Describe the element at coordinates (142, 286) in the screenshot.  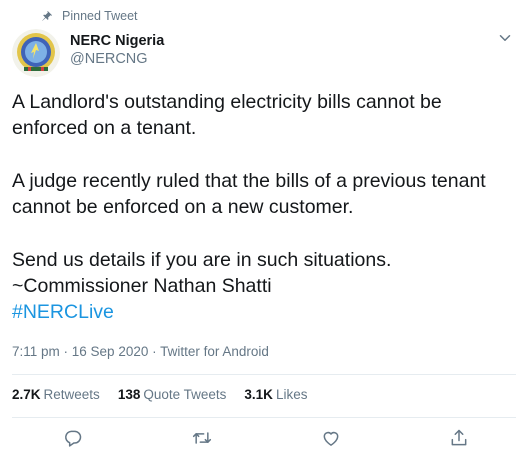
I see `tweet-signature: ~Commissioner Nathan Shatti` at that location.